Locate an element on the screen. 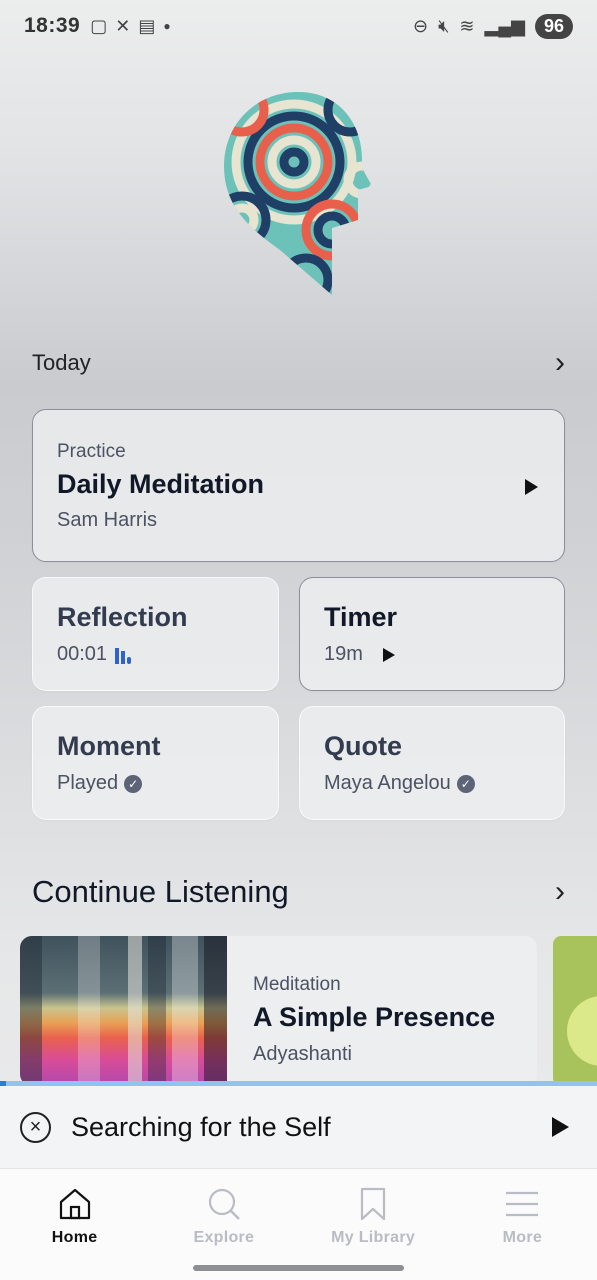  quote-author: Maya Angelou is located at coordinates (387, 783).